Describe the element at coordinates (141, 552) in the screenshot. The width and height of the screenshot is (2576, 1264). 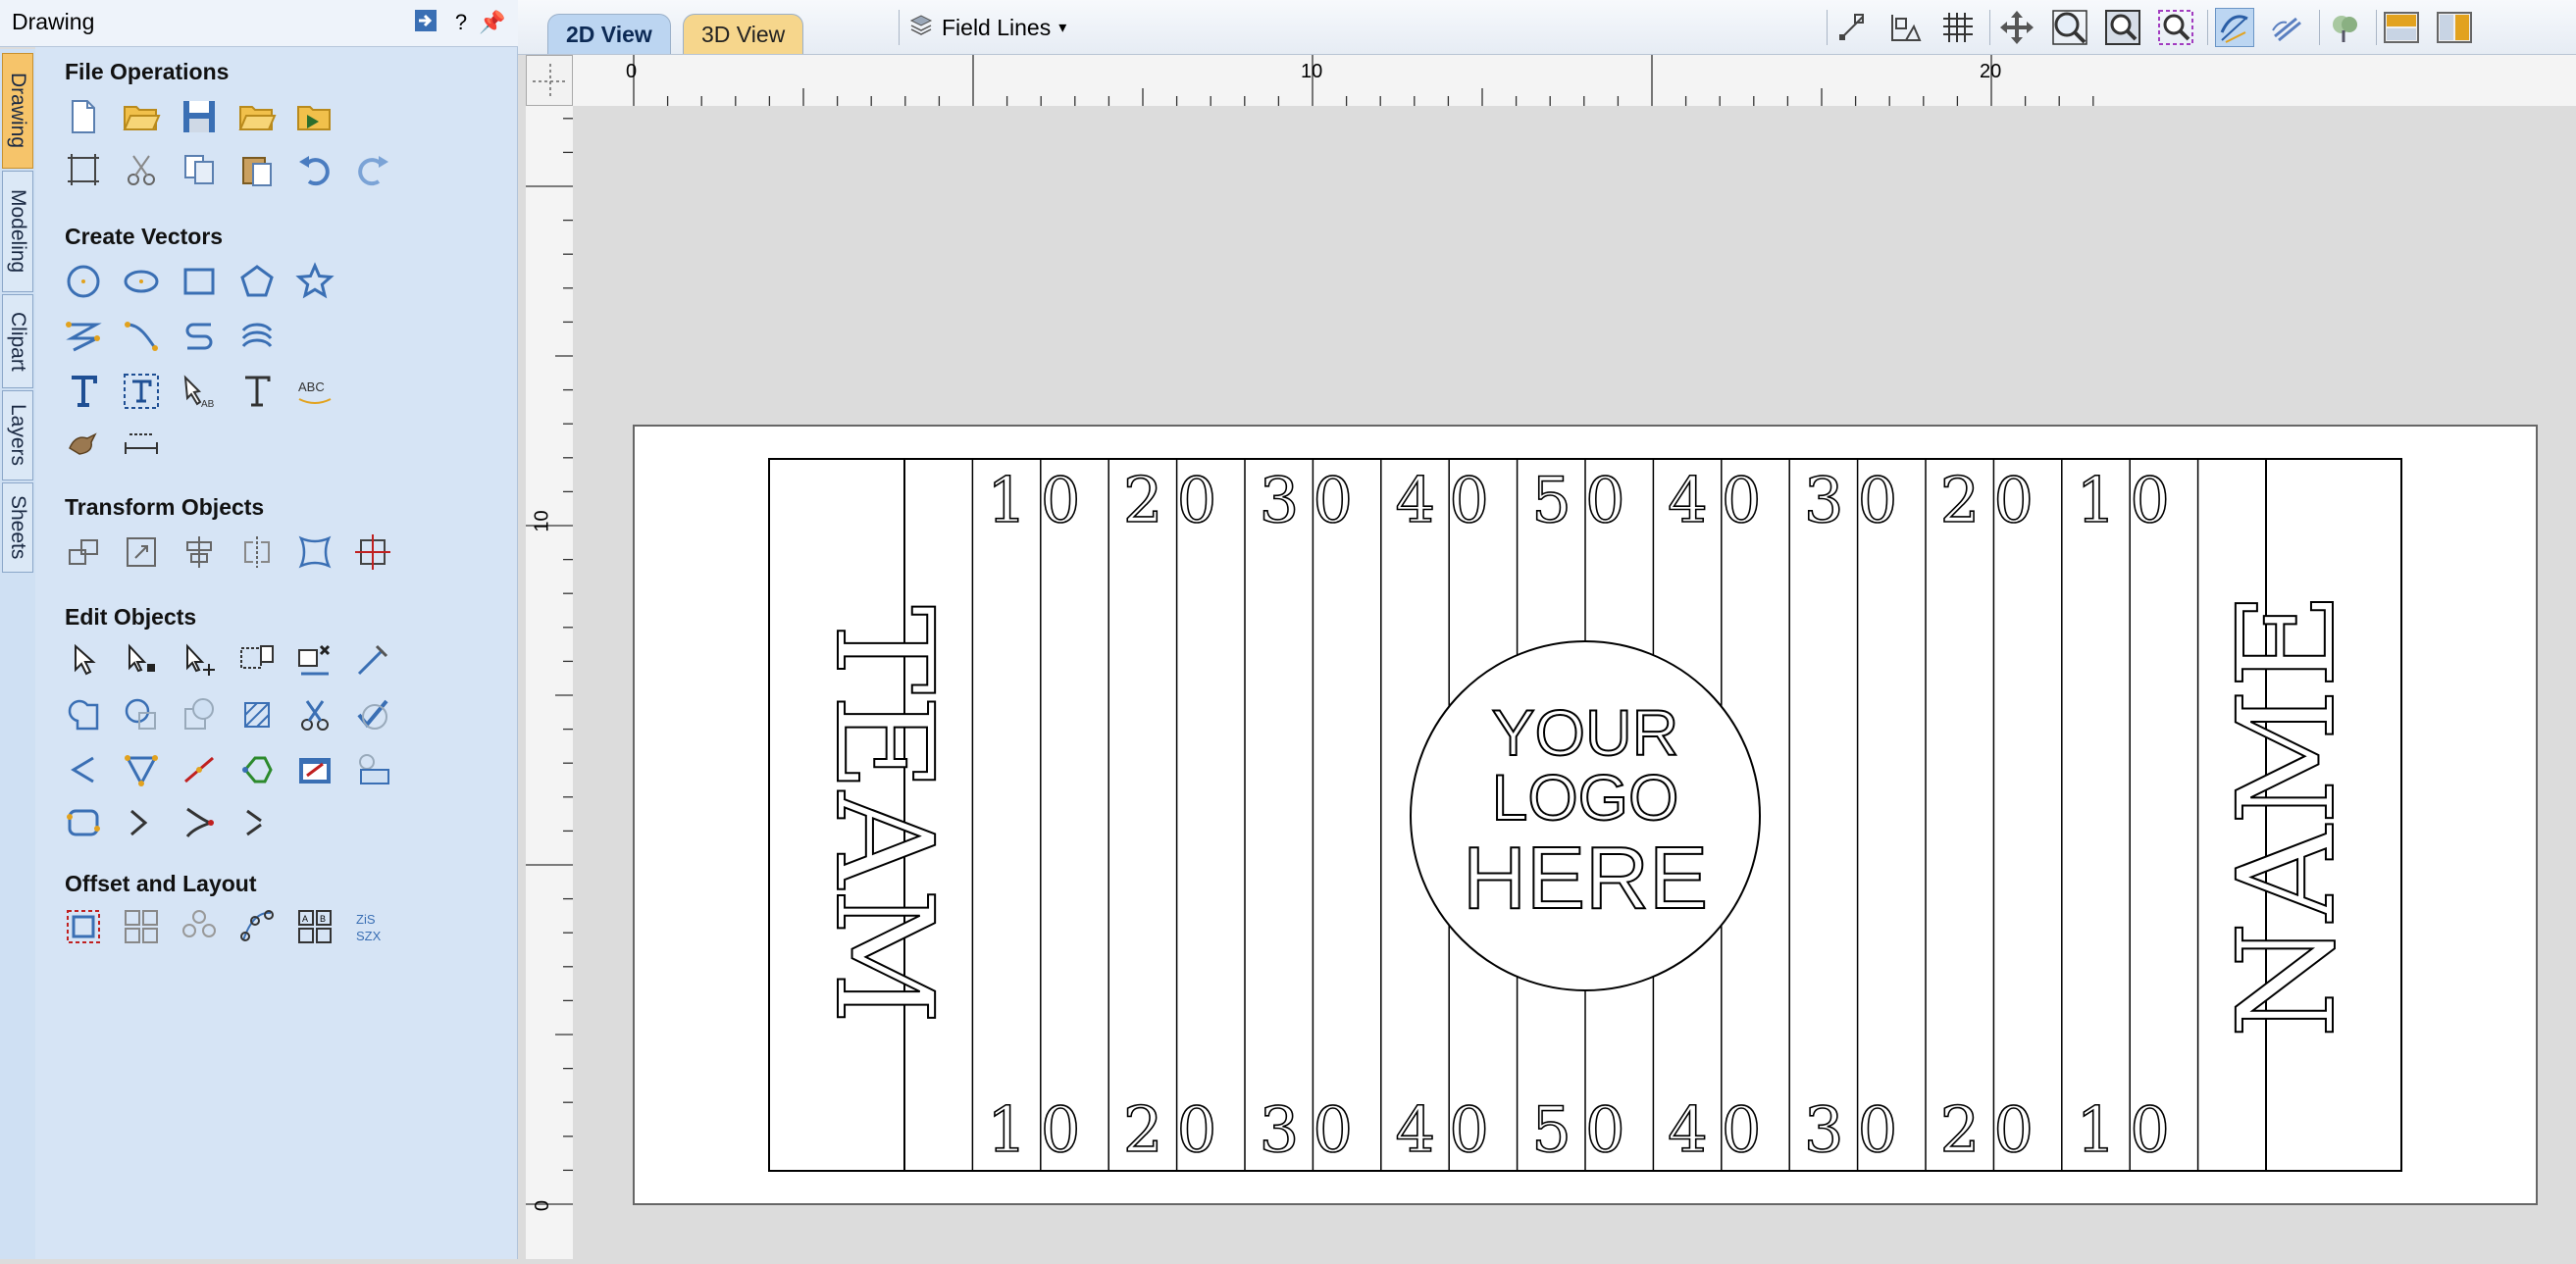
I see `scale-object-icon` at that location.